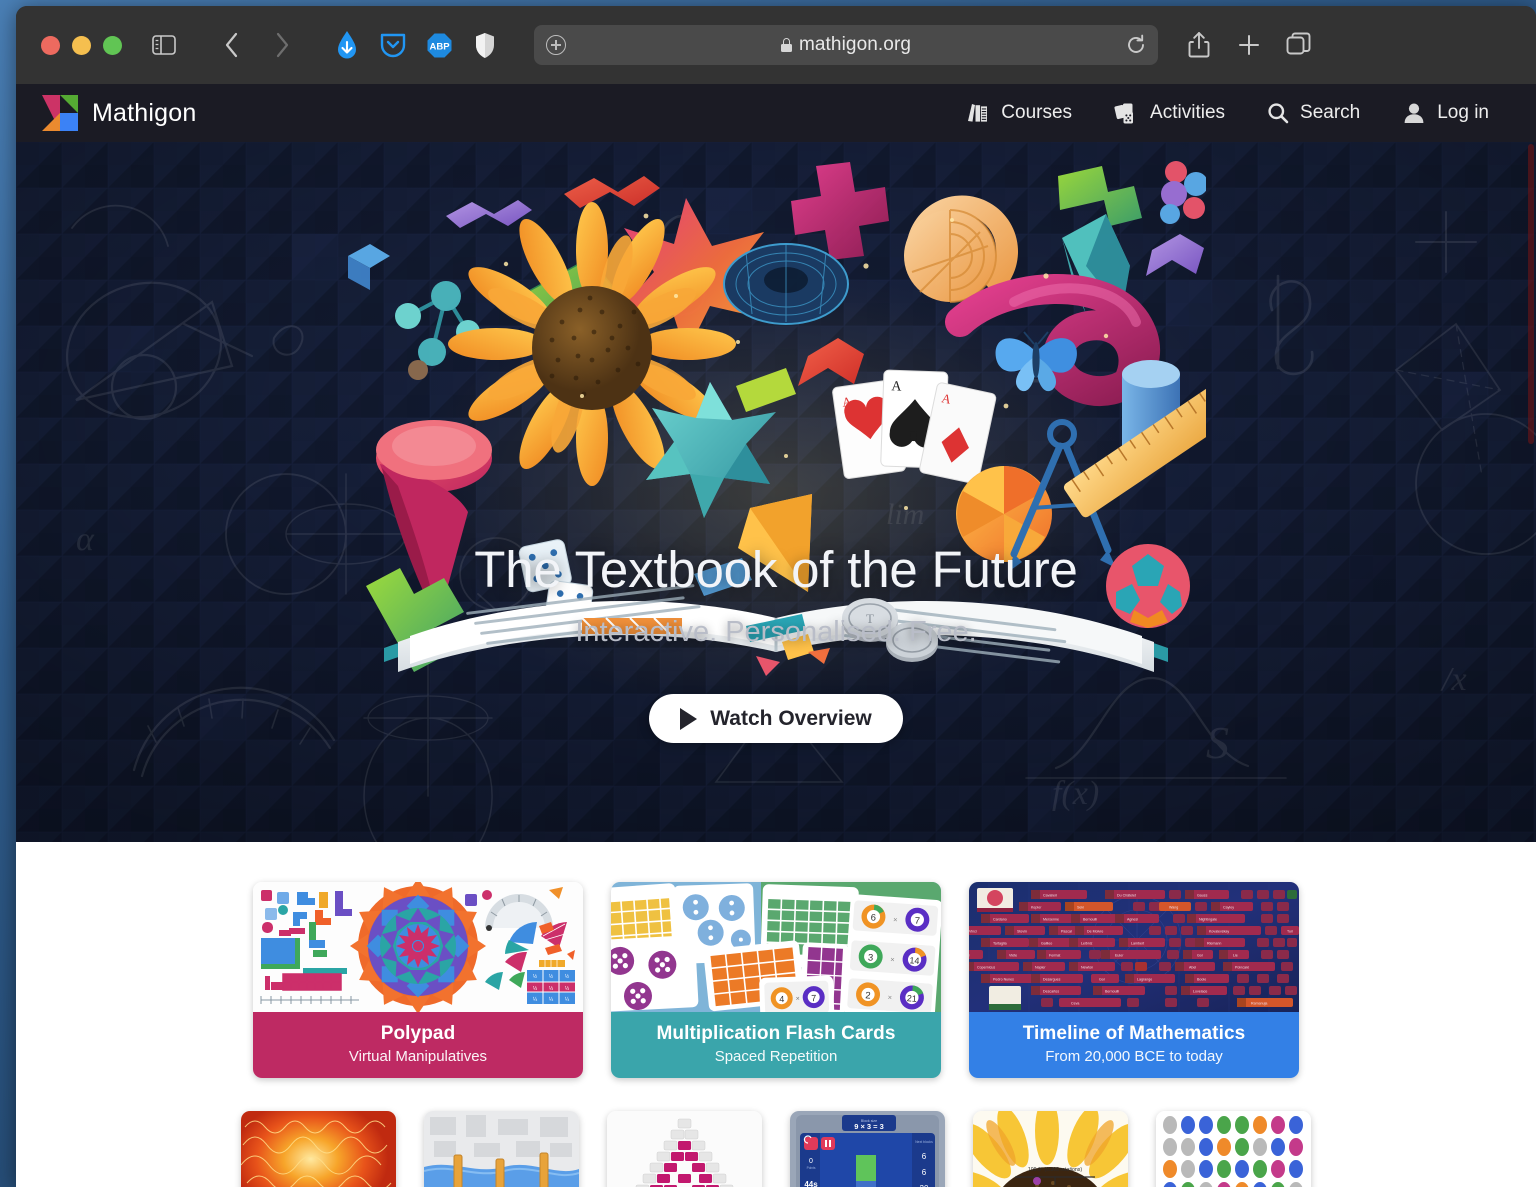 The height and width of the screenshot is (1187, 1536). What do you see at coordinates (973, 932) in the screenshot?
I see `svg-text: Vinci` at bounding box center [973, 932].